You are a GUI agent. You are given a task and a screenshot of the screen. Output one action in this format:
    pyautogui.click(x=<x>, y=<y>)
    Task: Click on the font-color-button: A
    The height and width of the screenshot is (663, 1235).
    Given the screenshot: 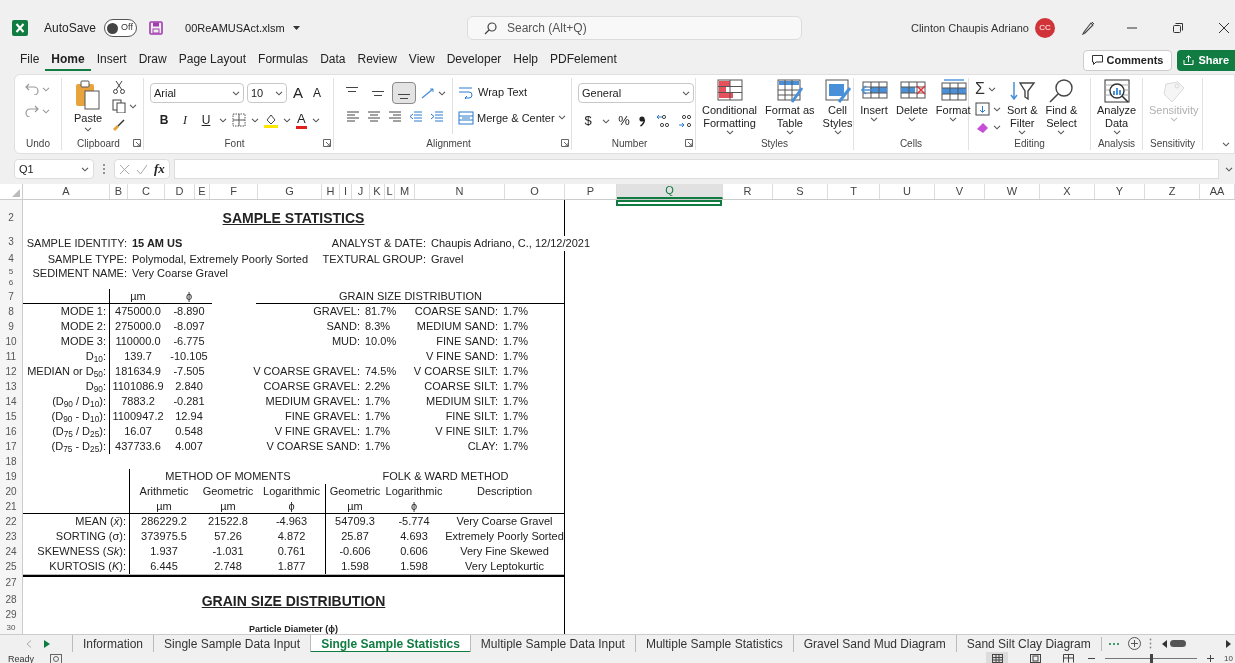 What is the action you would take?
    pyautogui.click(x=301, y=120)
    